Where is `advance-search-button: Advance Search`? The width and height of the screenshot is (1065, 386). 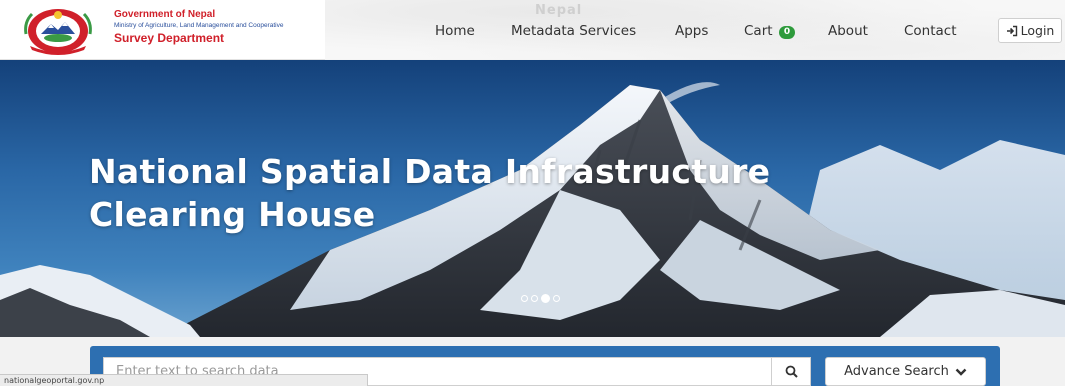 advance-search-button: Advance Search is located at coordinates (905, 371).